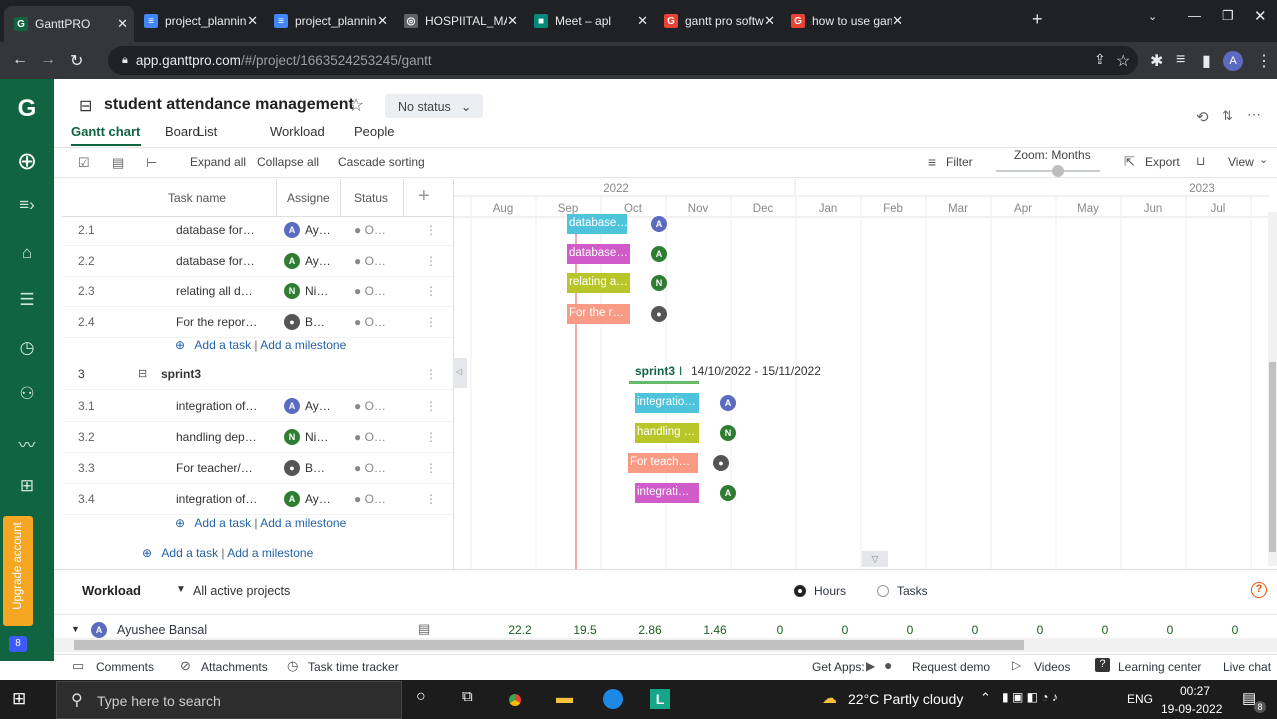 The image size is (1277, 719). What do you see at coordinates (421, 697) in the screenshot?
I see `cortana-icon: ○` at bounding box center [421, 697].